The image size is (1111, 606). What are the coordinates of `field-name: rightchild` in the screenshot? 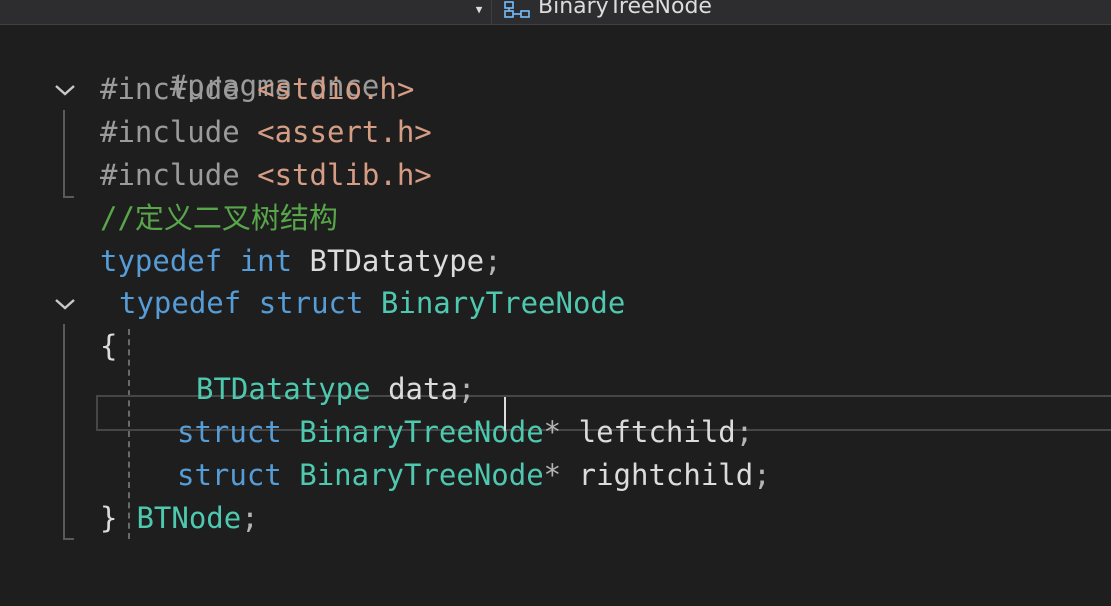 It's located at (666, 475).